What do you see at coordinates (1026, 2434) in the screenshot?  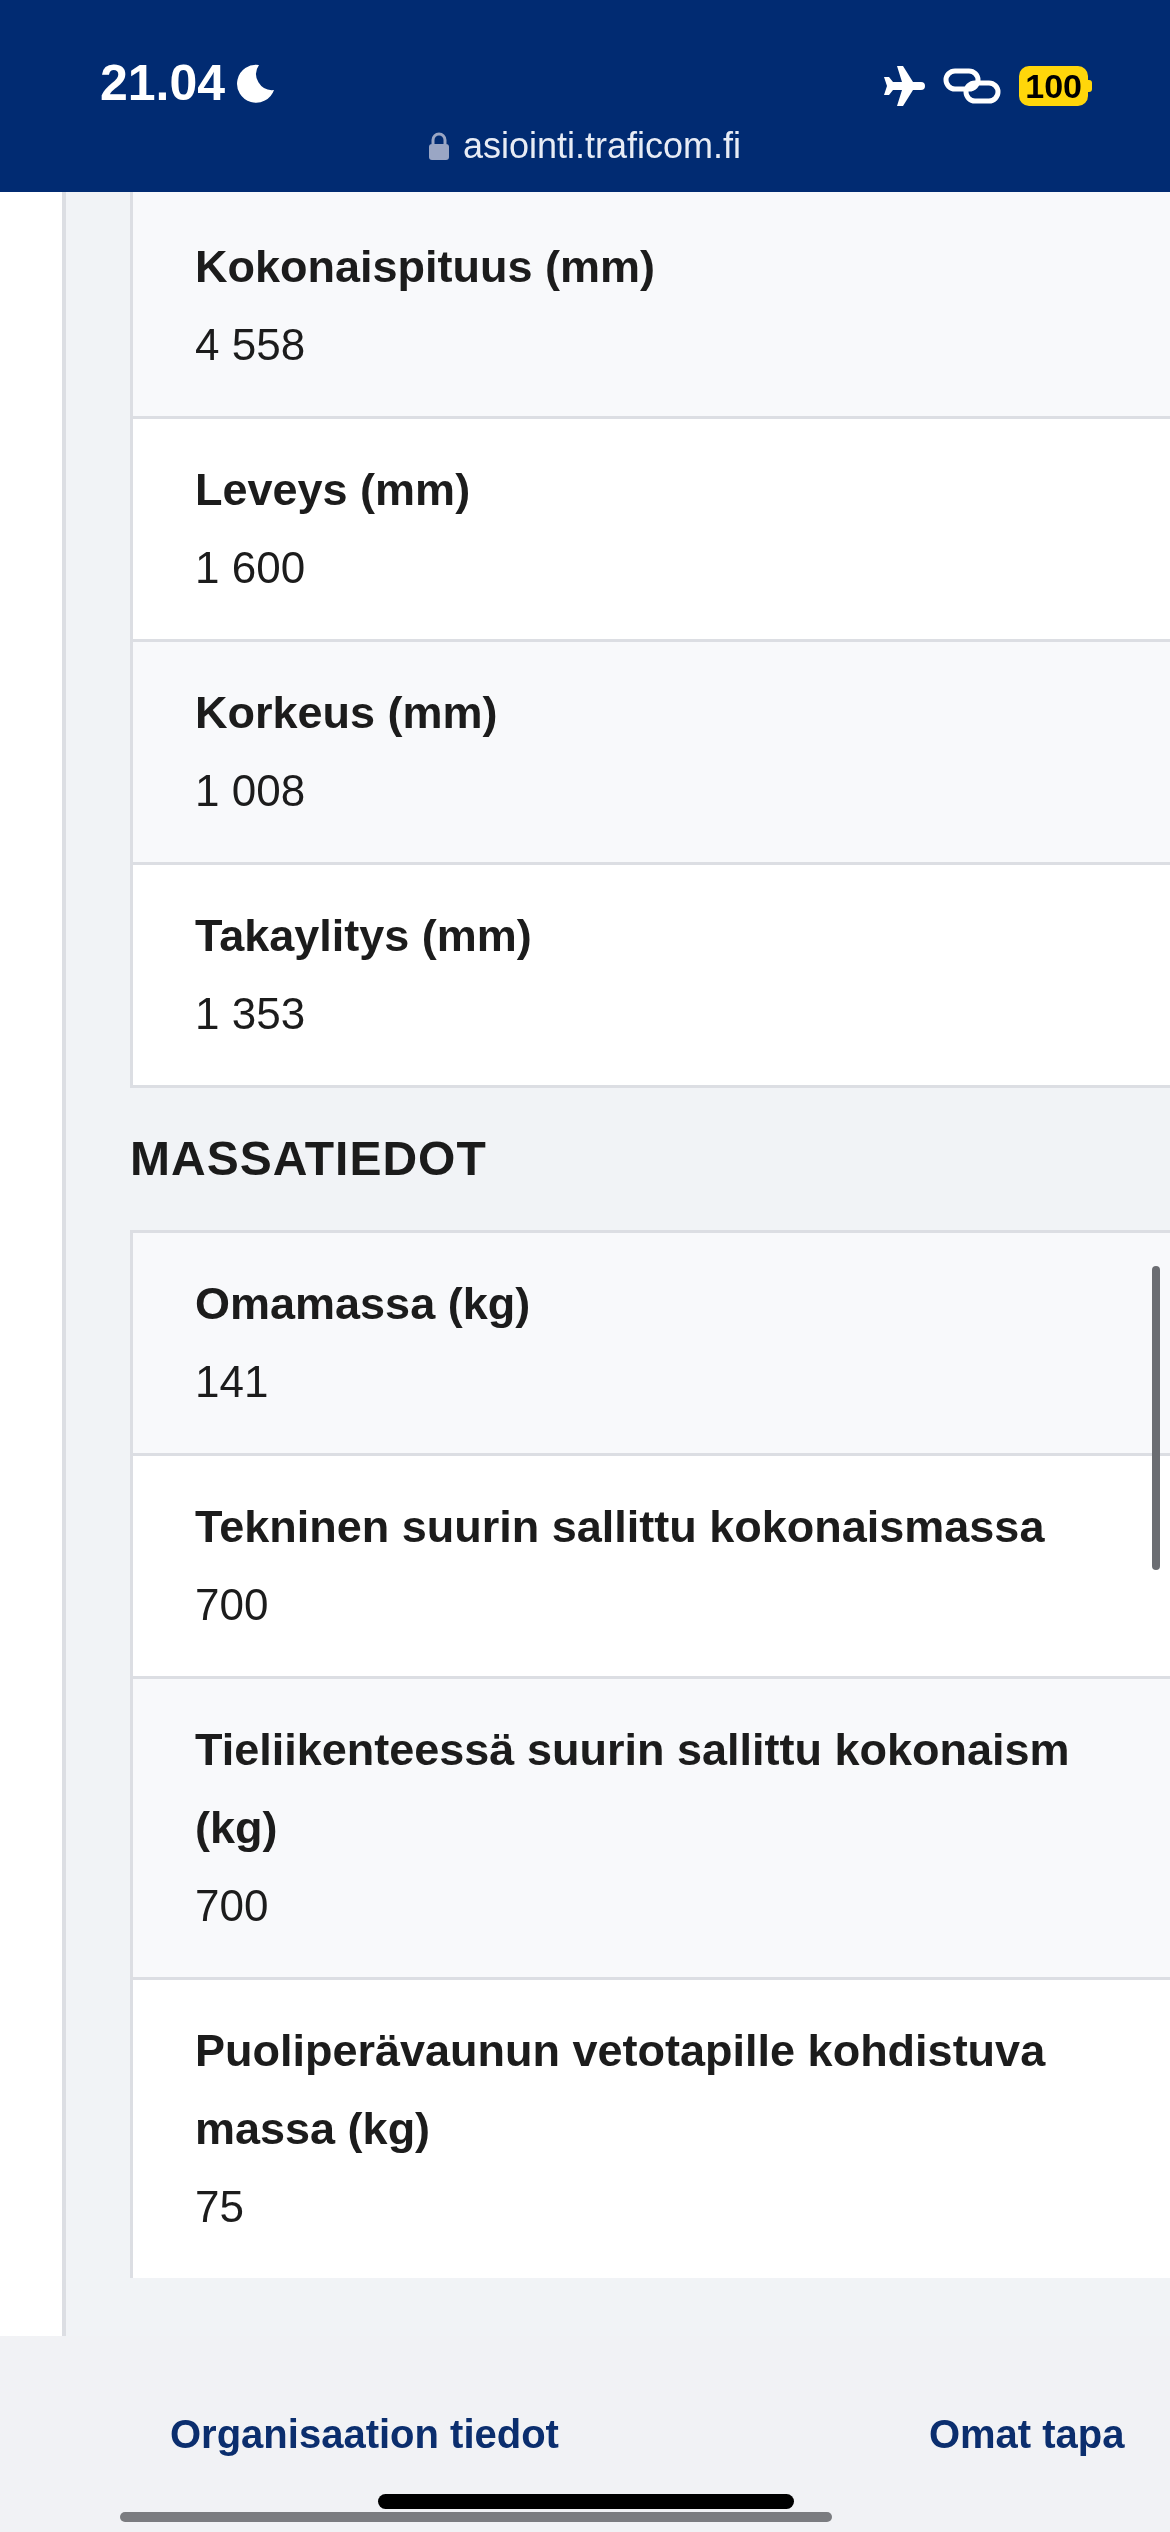 I see `nav-link: Omat tapa` at bounding box center [1026, 2434].